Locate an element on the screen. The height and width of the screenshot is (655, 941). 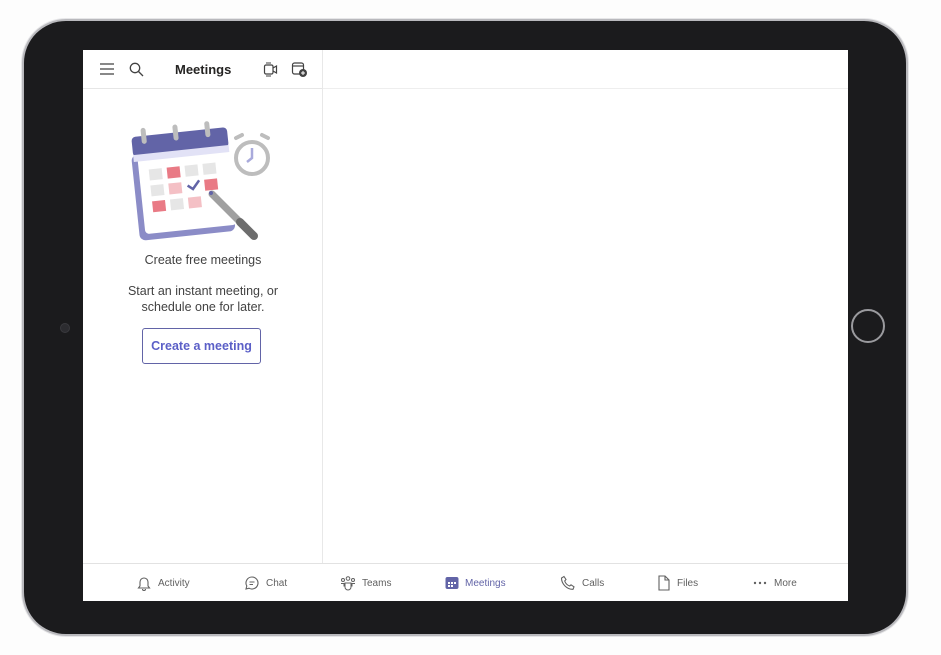
tab-activity: Activity is located at coordinates (163, 582).